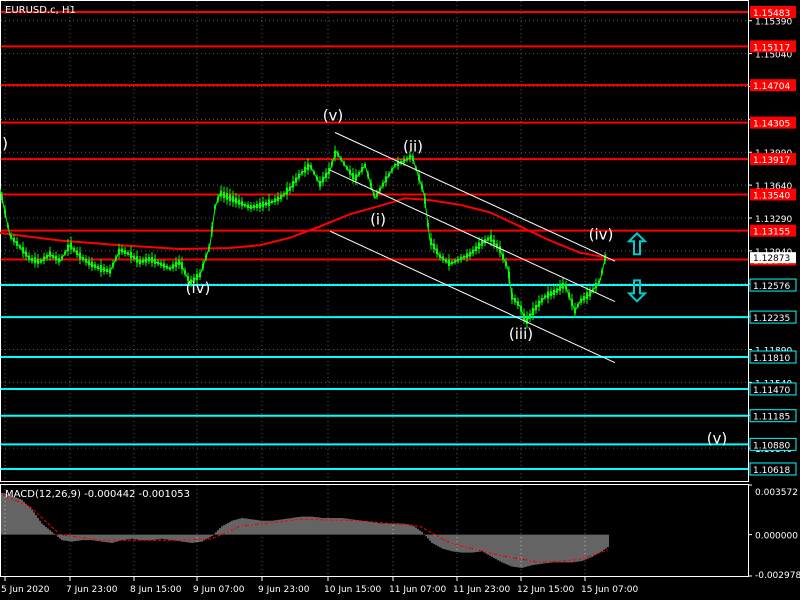  I want to click on time-tick-label: 9 Jun 07:00, so click(219, 590).